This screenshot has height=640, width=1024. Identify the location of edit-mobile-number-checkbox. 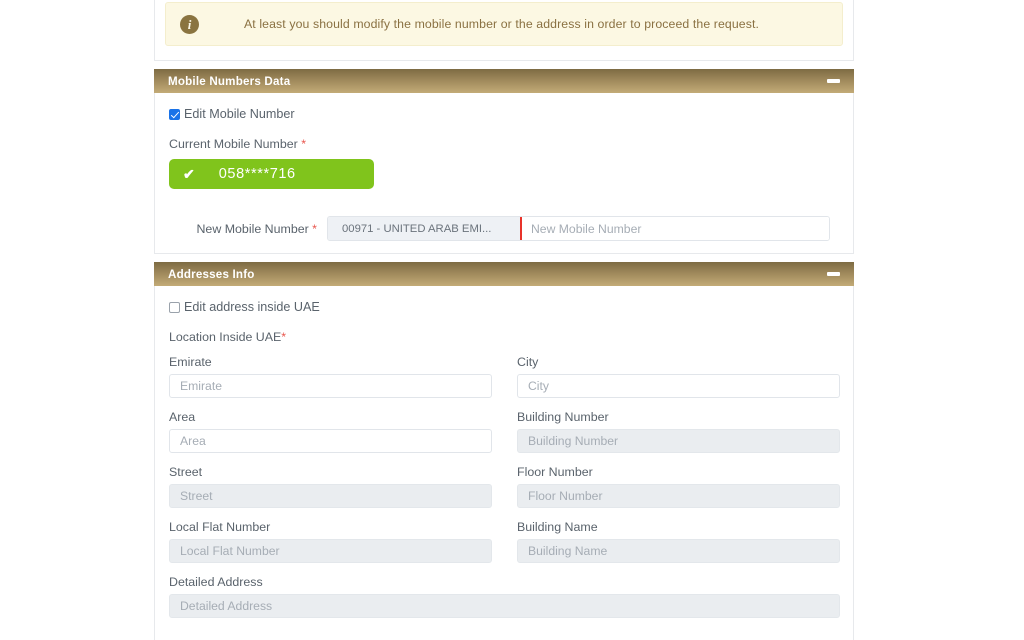
(174, 114).